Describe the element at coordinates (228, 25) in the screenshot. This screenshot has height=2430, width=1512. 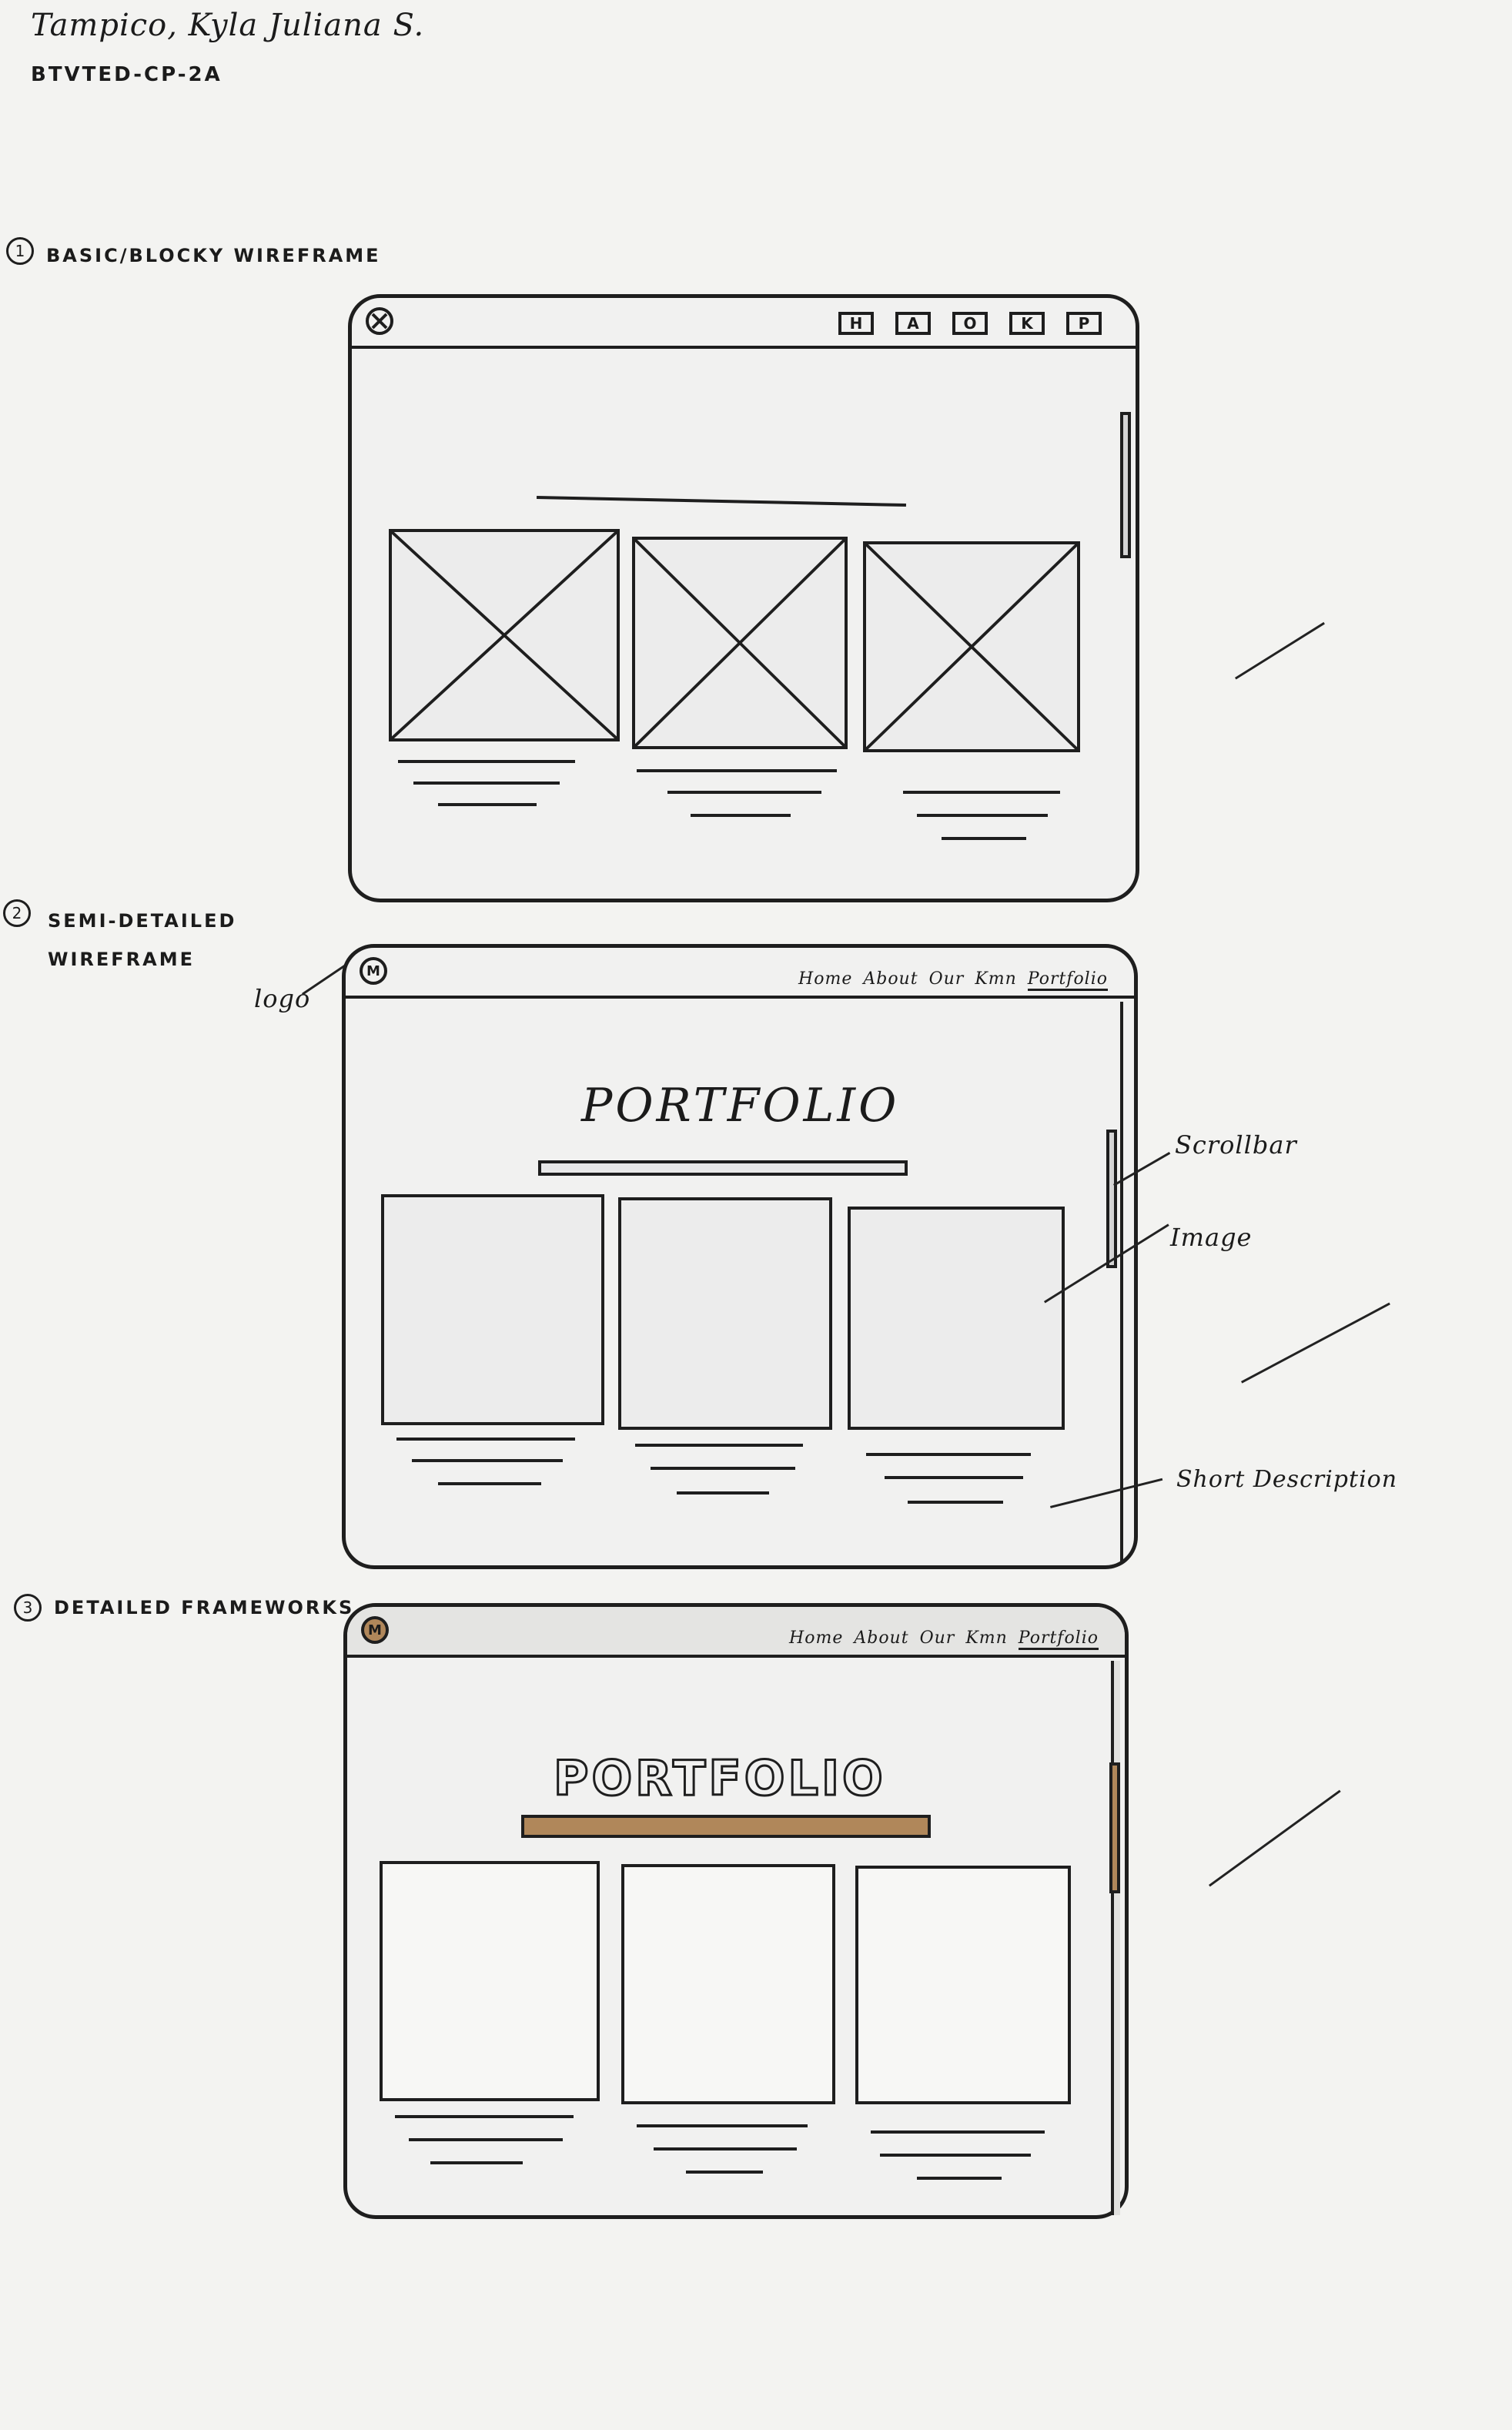
I see `author-name: Tampico, Kyla Juliana S.` at that location.